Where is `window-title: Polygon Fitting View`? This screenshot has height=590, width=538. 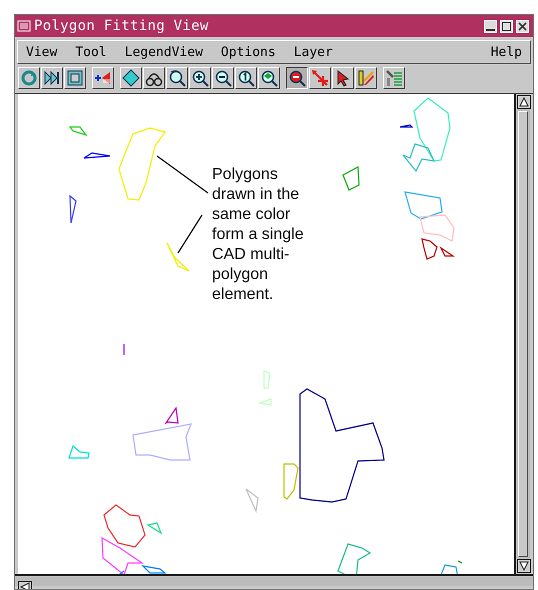
window-title: Polygon Fitting View is located at coordinates (122, 26).